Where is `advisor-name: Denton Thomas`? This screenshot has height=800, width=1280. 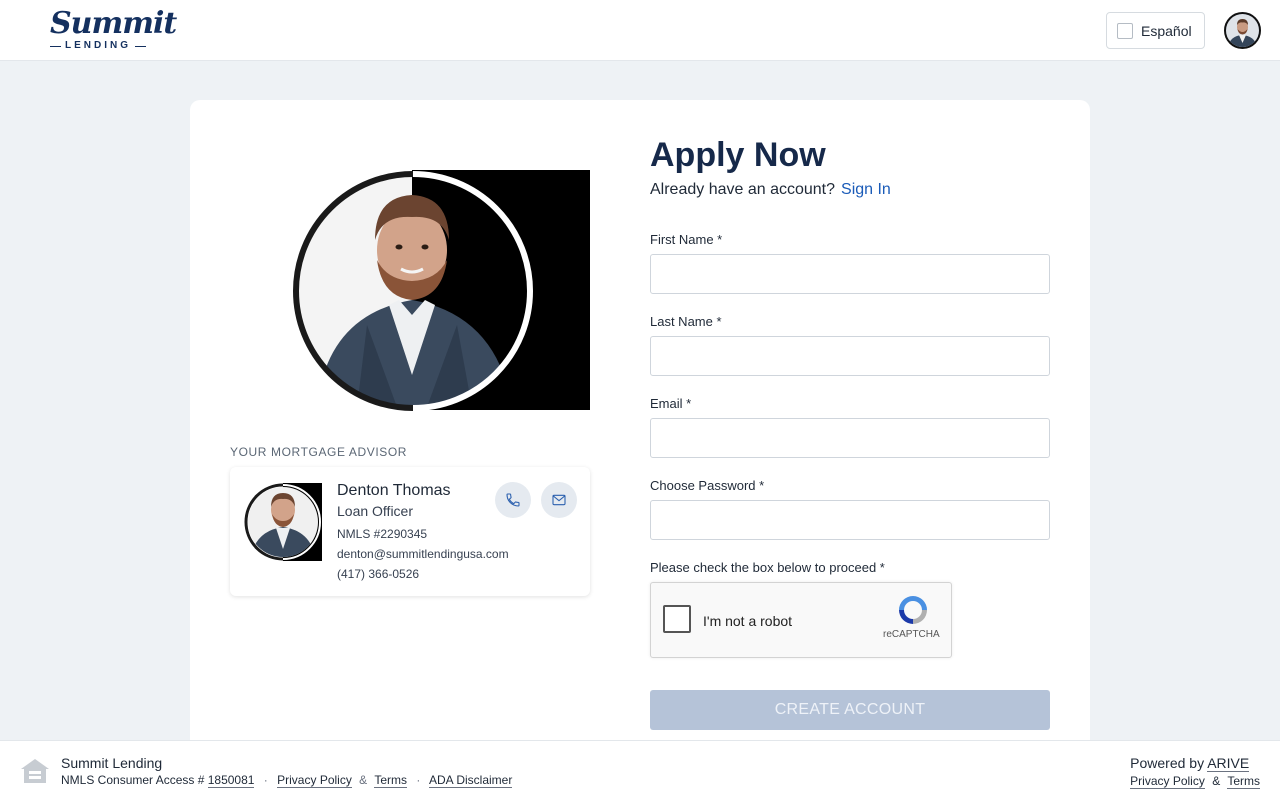
advisor-name: Denton Thomas is located at coordinates (394, 490).